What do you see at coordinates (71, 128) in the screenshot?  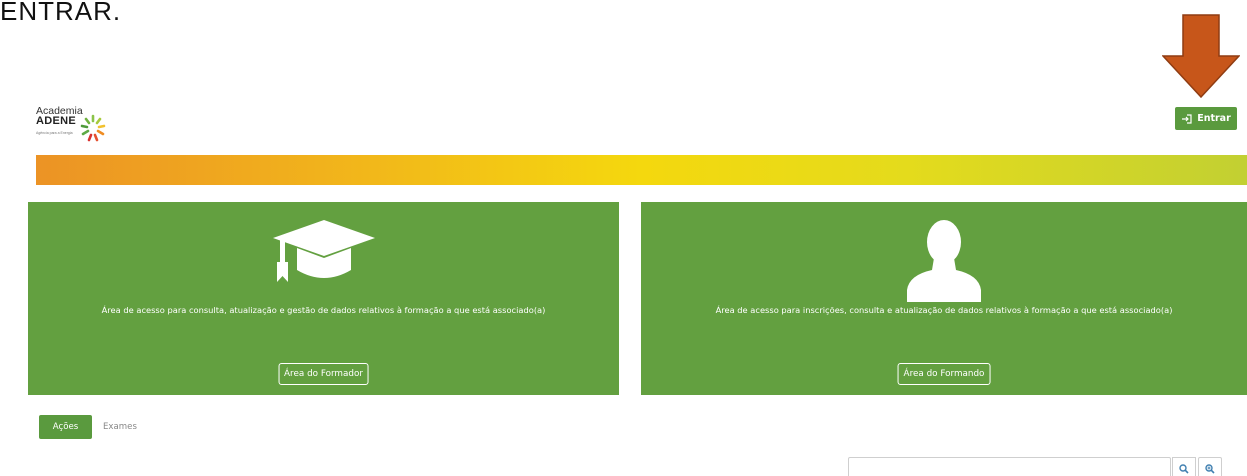 I see `academia-adene-logo: Academia ADENE Agência para a Energia` at bounding box center [71, 128].